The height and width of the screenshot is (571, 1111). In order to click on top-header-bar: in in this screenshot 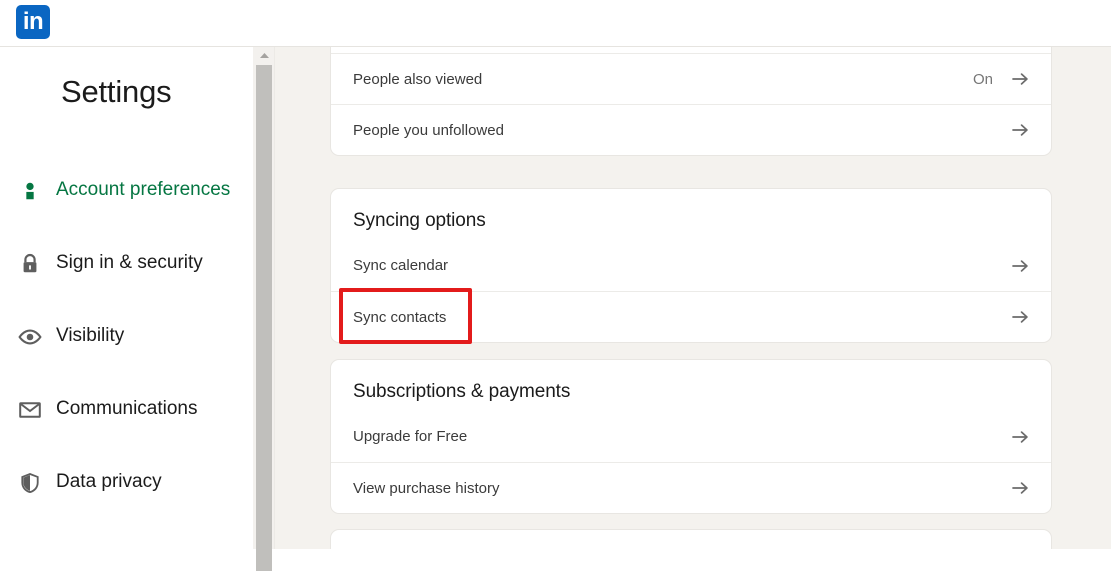, I will do `click(555, 23)`.